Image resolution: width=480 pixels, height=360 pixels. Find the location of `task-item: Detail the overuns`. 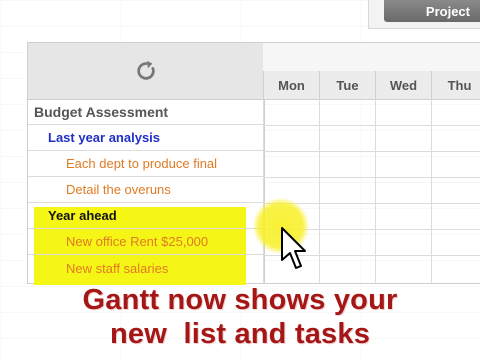

task-item: Detail the overuns is located at coordinates (146, 190).